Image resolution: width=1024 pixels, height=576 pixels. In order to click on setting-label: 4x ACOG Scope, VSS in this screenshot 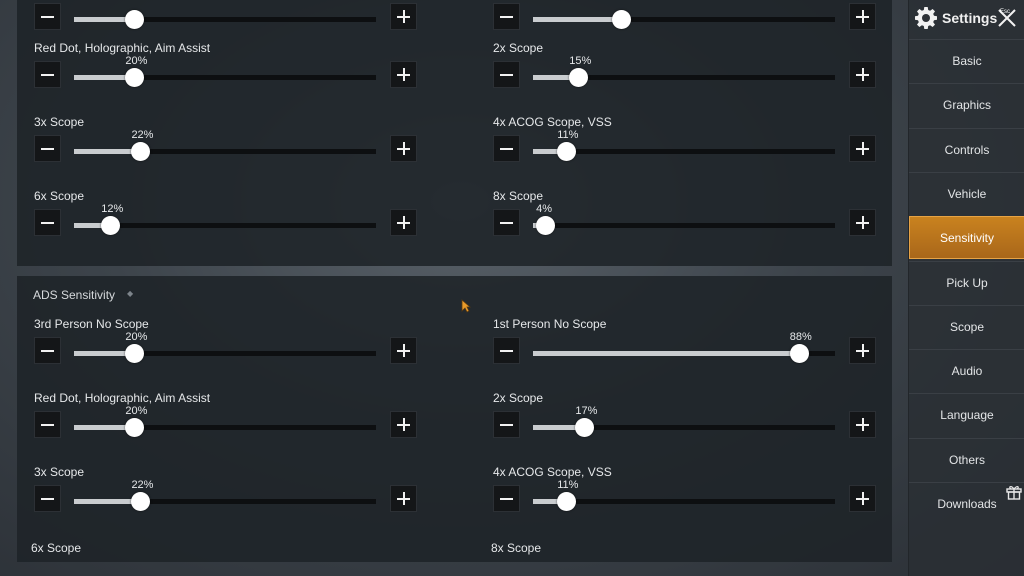, I will do `click(552, 472)`.